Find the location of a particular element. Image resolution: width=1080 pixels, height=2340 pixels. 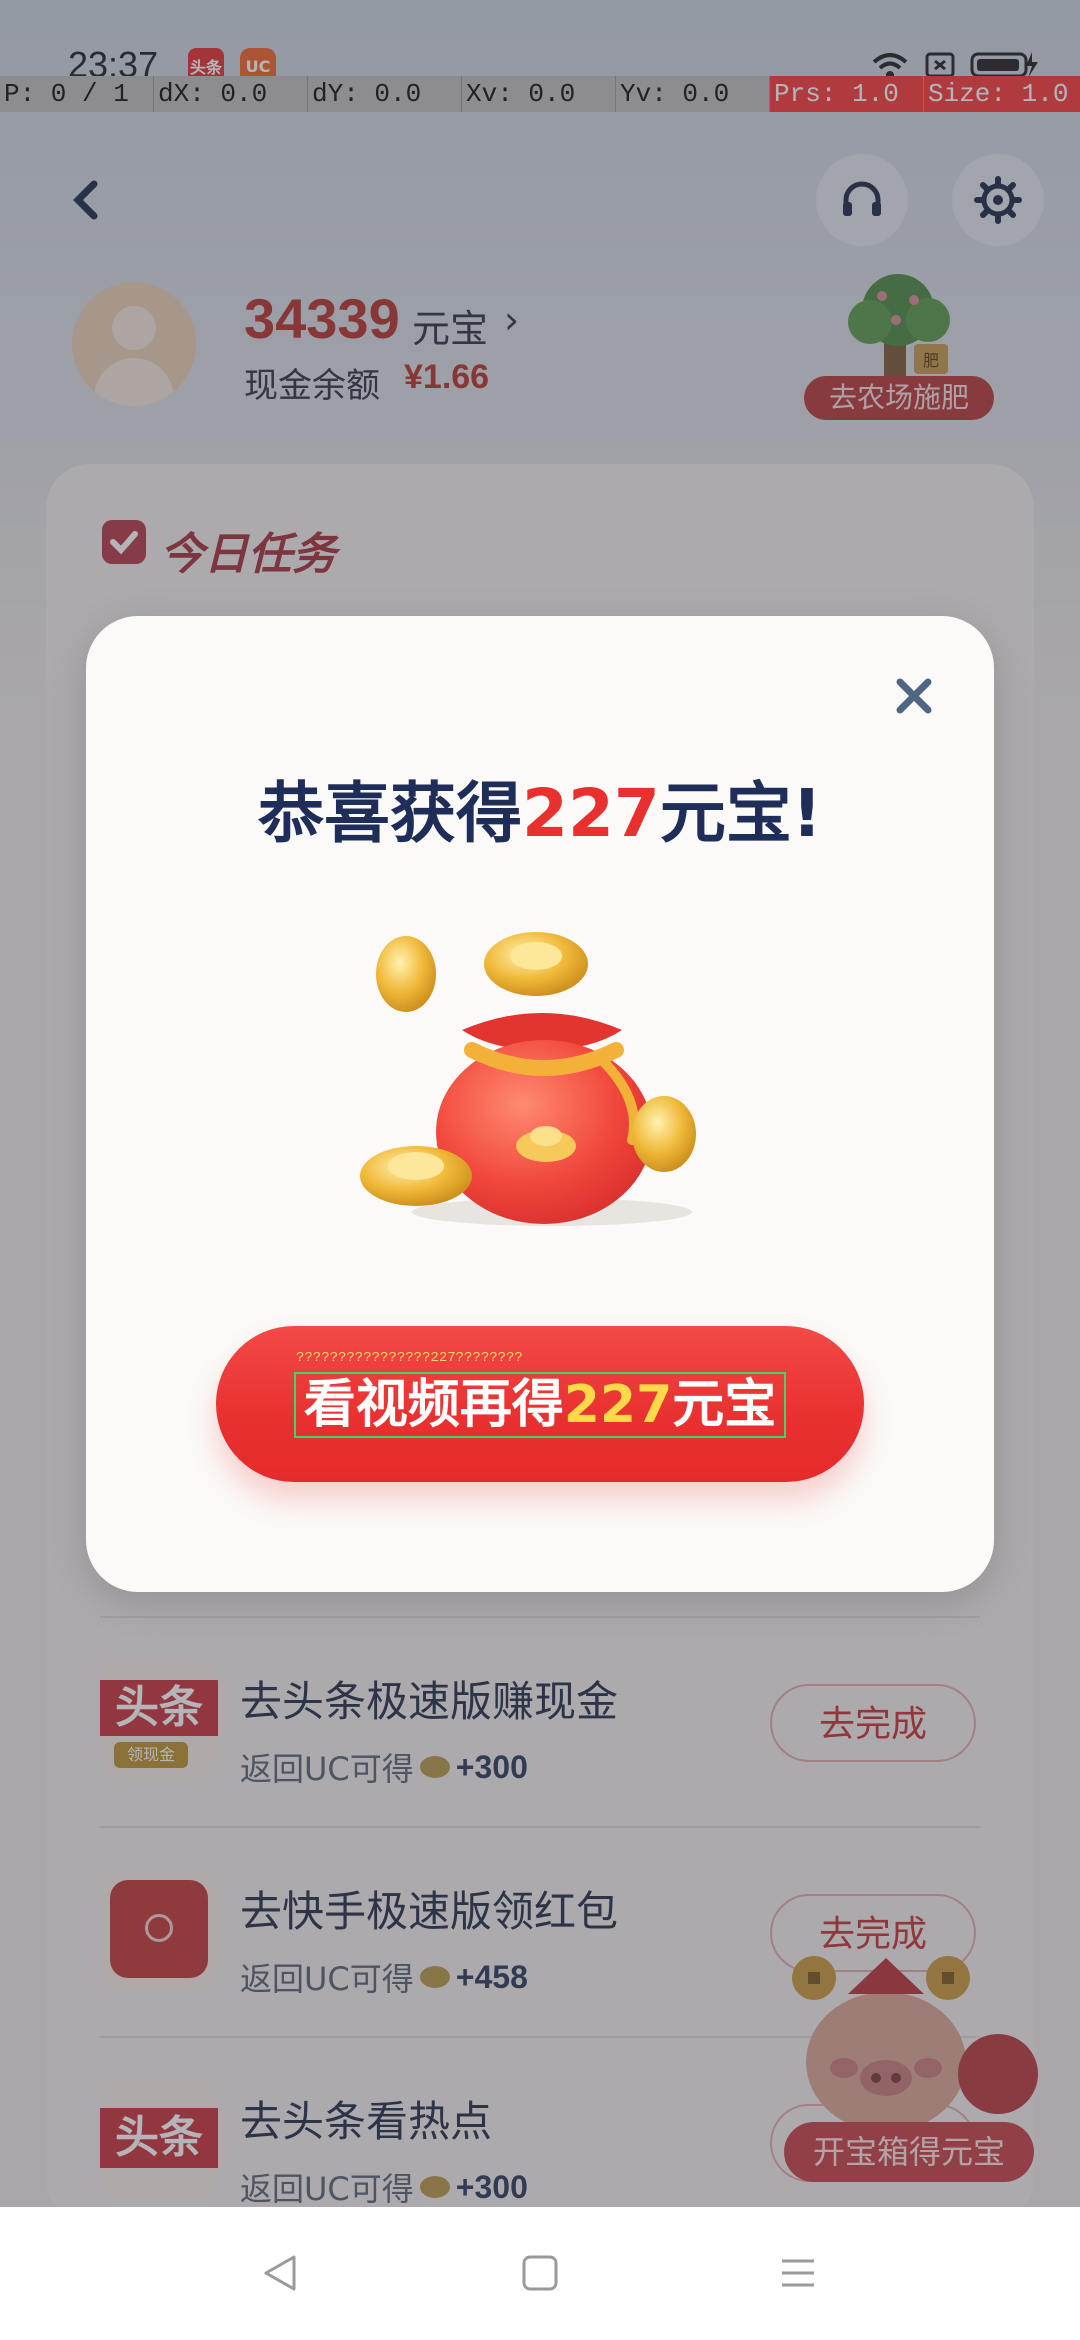

reward-title-prefix: 恭喜获得 is located at coordinates (390, 813).